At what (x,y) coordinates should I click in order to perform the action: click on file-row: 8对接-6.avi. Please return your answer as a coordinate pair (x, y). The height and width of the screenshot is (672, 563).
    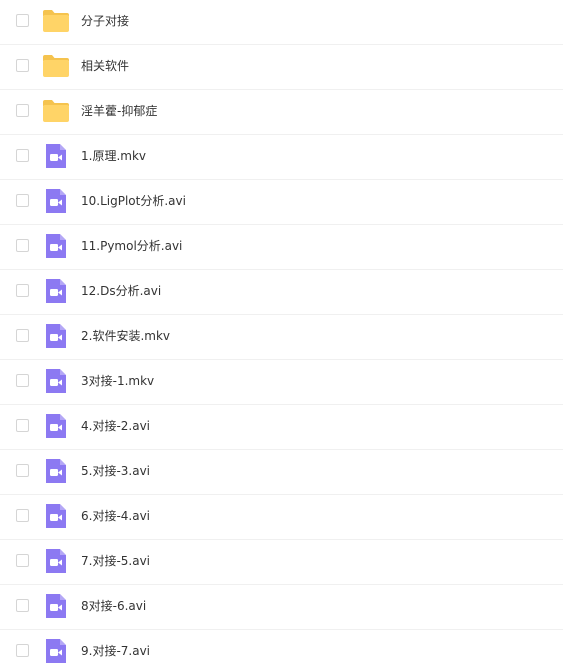
    Looking at the image, I should click on (281, 607).